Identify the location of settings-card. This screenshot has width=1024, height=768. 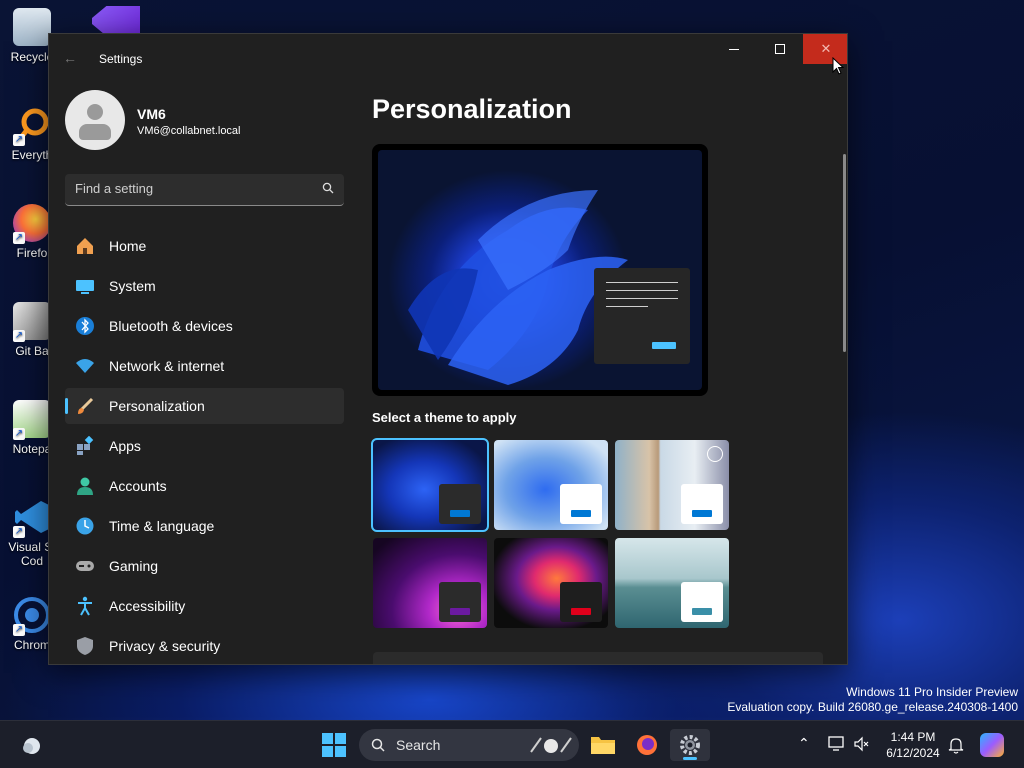
(598, 658).